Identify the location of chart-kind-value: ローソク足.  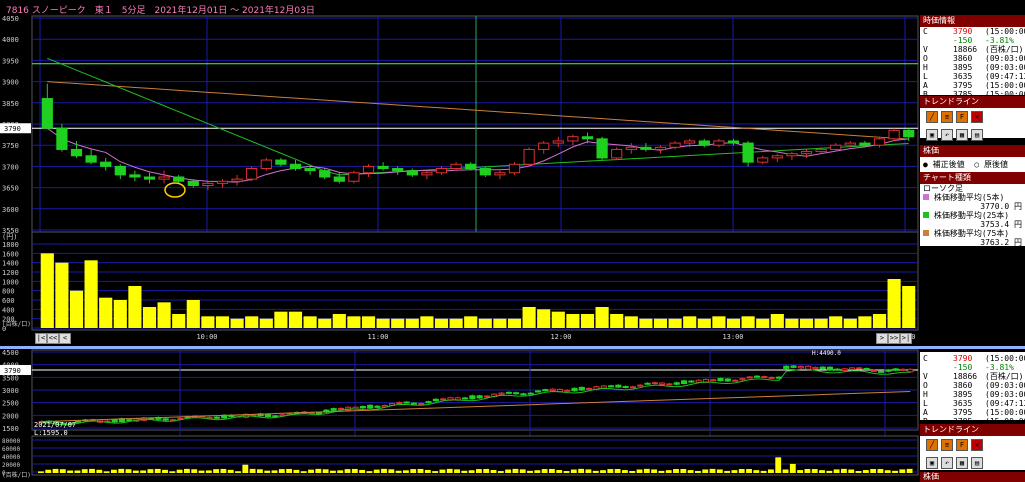
(972, 188).